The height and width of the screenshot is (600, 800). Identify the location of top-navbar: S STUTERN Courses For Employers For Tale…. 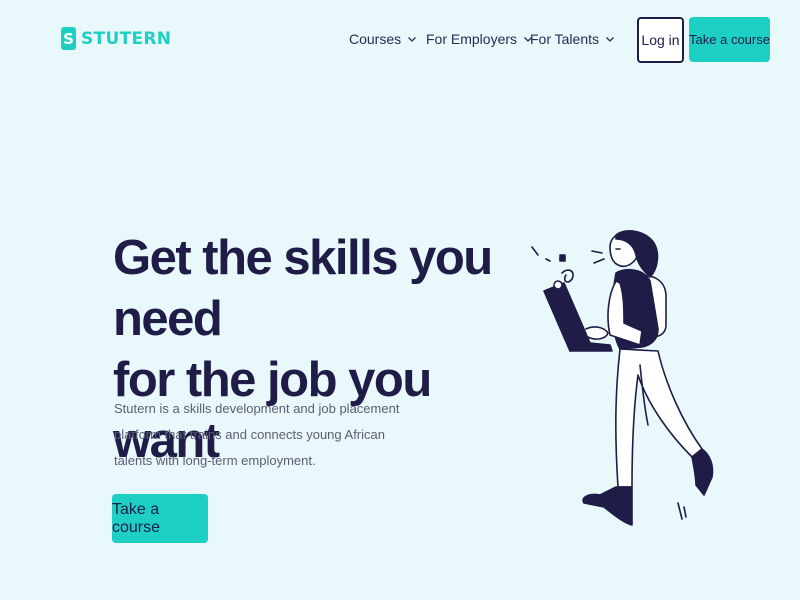
(400, 40).